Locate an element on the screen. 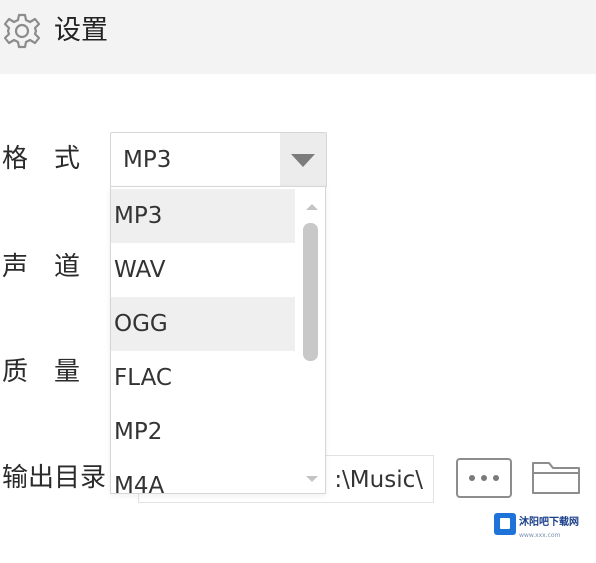  ellipsis-icon is located at coordinates (472, 478).